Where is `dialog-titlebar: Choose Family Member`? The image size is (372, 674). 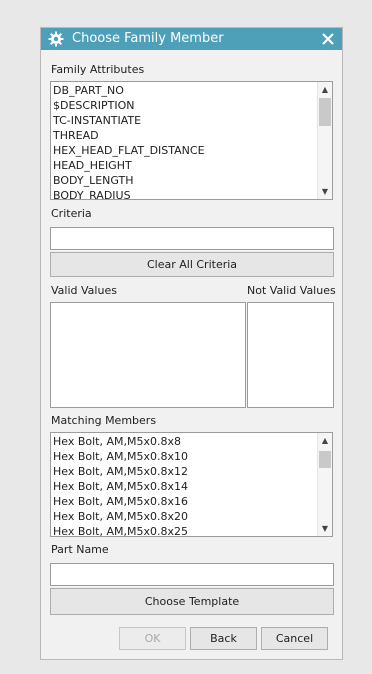
dialog-titlebar: Choose Family Member is located at coordinates (191, 39).